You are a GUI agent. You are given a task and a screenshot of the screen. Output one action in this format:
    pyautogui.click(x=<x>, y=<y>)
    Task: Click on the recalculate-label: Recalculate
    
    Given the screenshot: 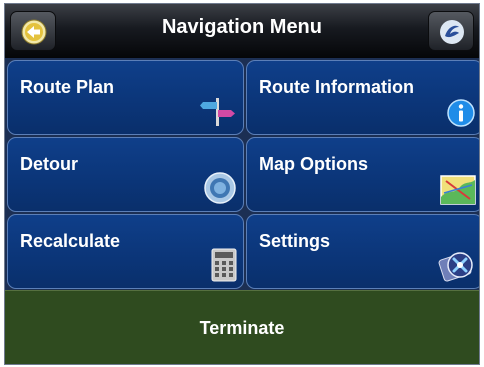 What is the action you would take?
    pyautogui.click(x=70, y=241)
    